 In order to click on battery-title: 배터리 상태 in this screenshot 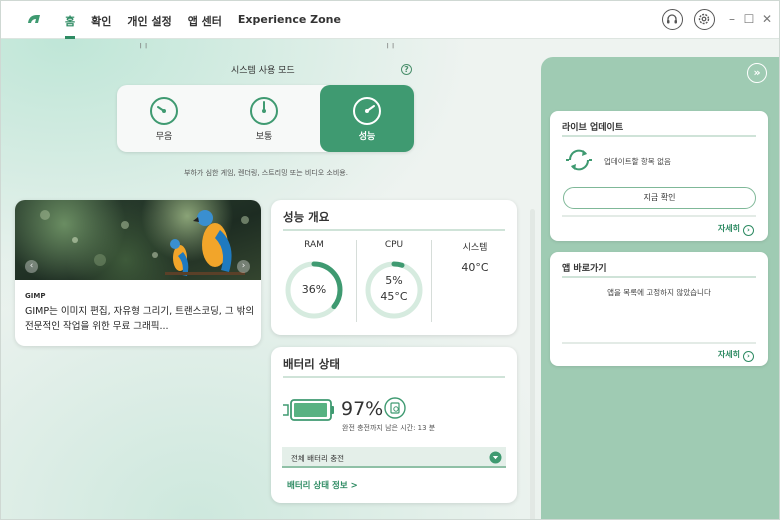, I will do `click(311, 364)`.